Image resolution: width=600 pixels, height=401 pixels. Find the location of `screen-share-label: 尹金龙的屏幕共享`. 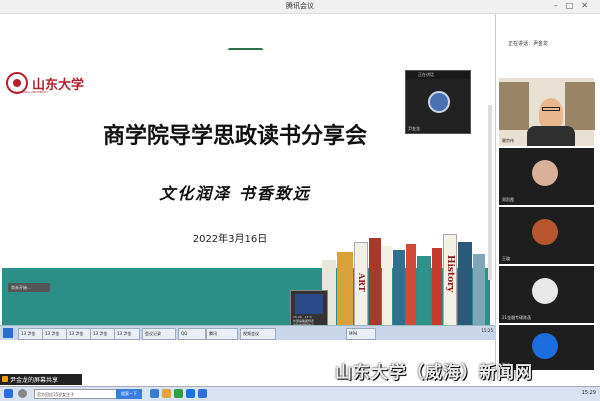

screen-share-label: 尹金龙的屏幕共享 is located at coordinates (41, 379).